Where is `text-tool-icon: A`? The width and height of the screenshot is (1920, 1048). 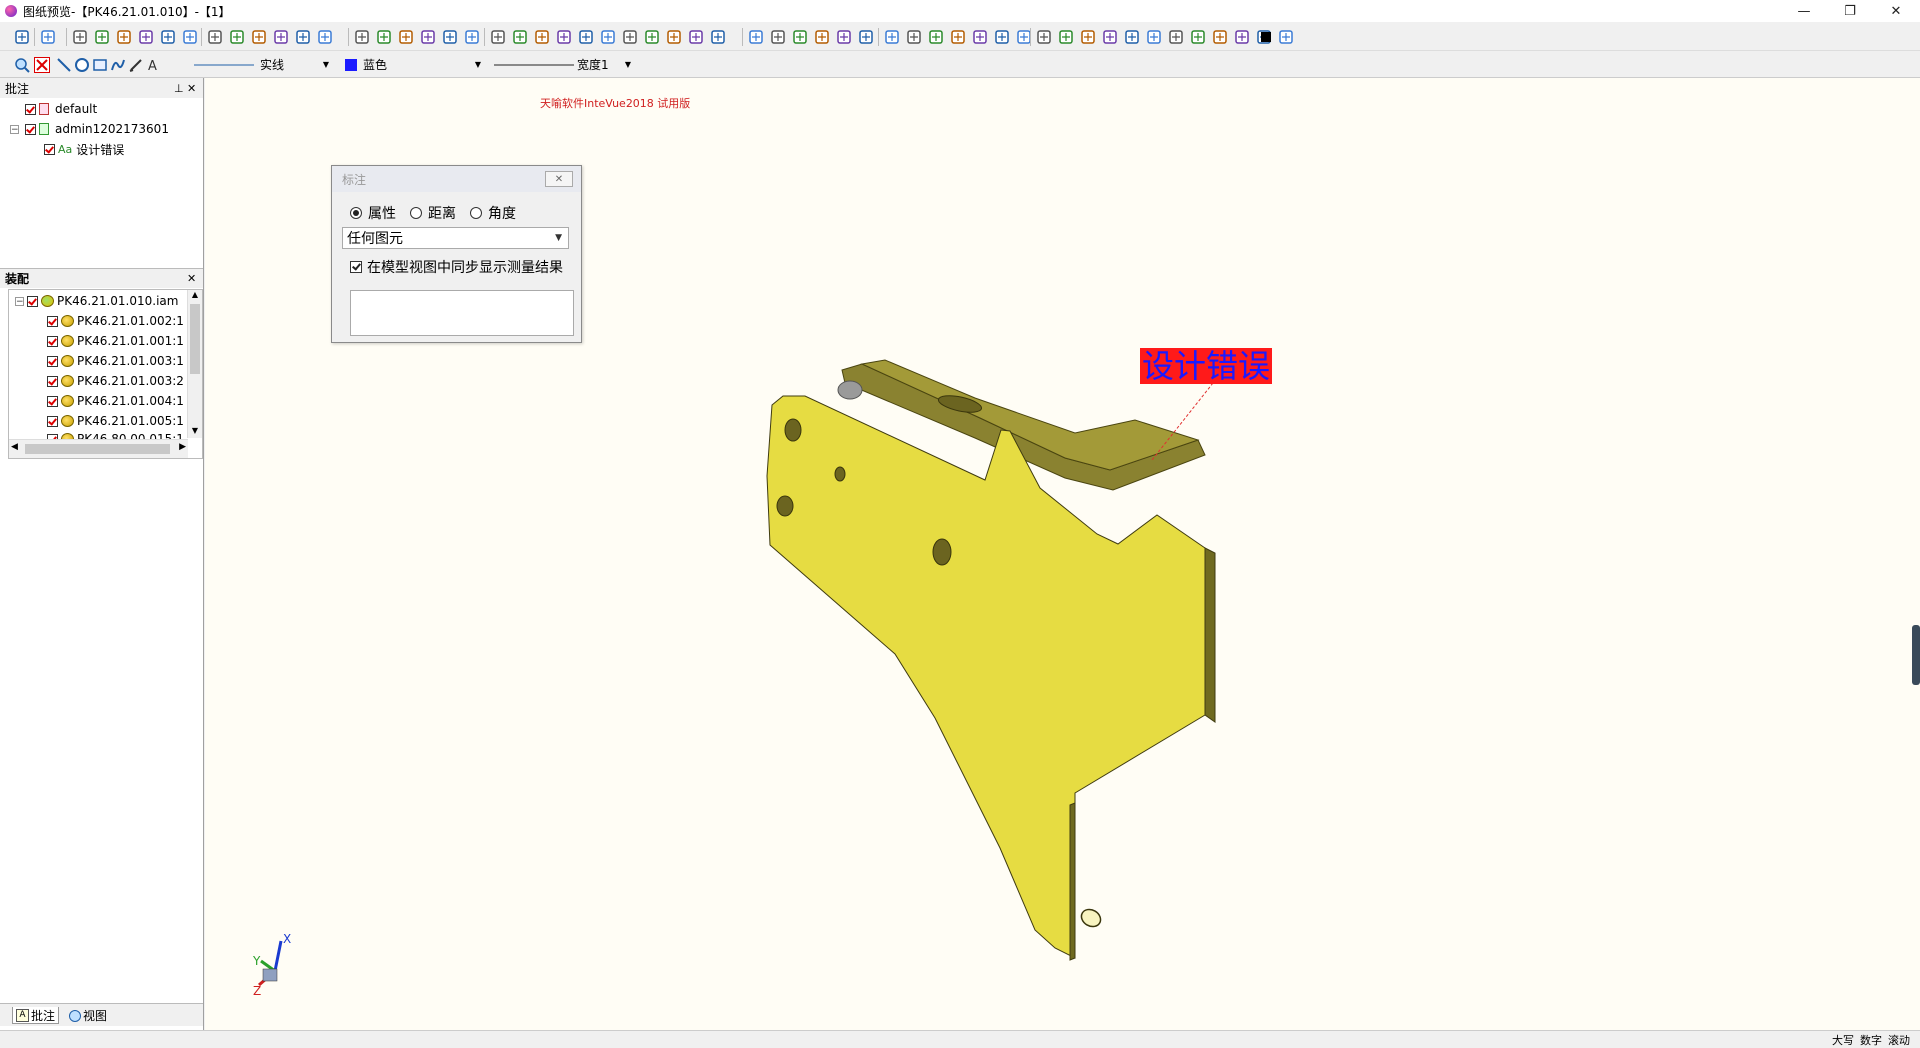 text-tool-icon: A is located at coordinates (154, 65).